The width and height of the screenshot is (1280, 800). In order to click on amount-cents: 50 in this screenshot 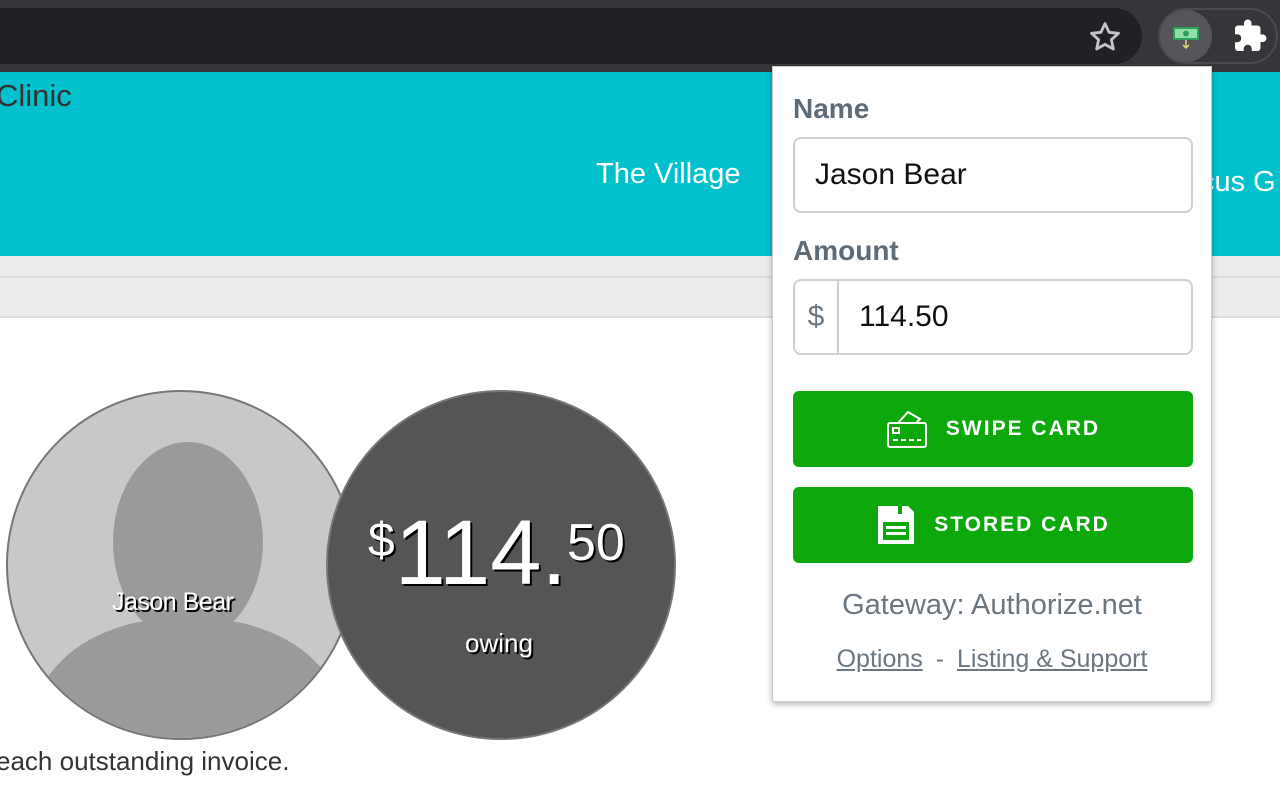, I will do `click(595, 543)`.